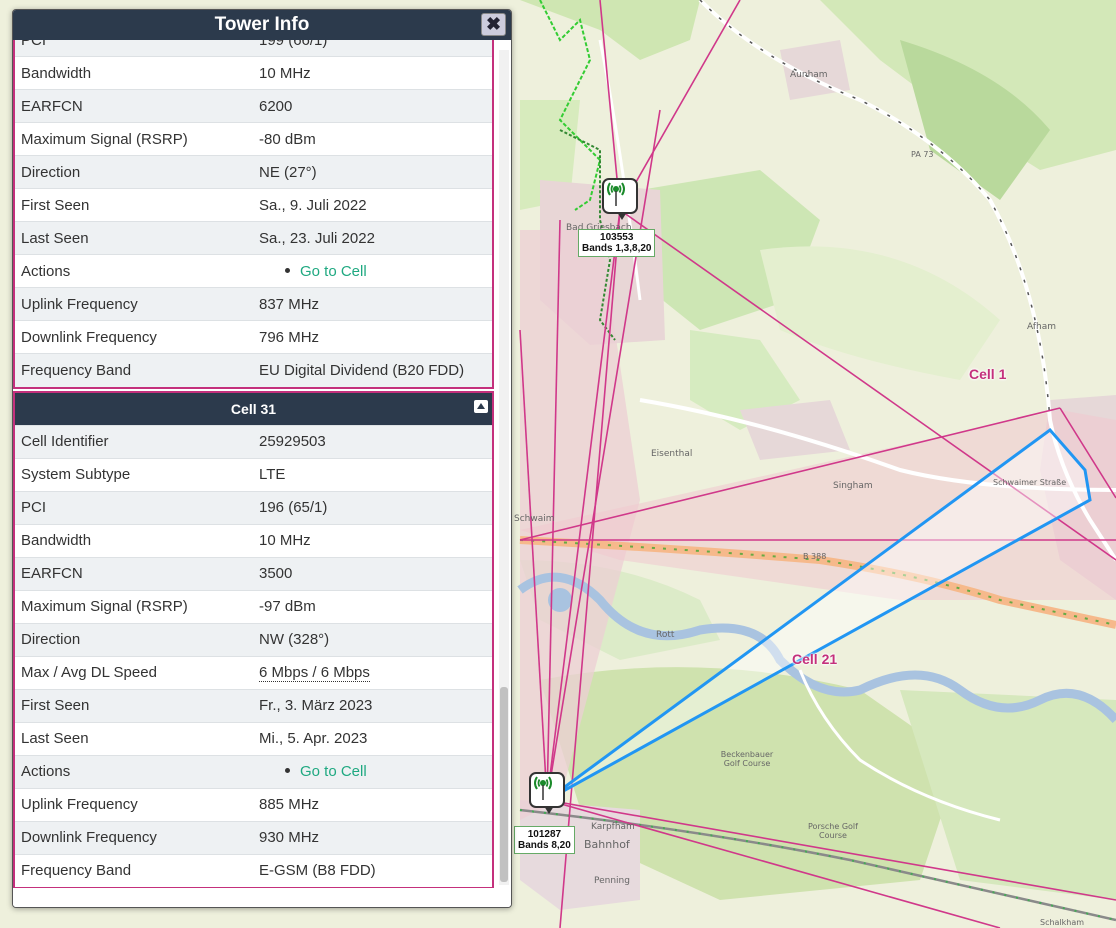  I want to click on place-label: Schwaim, so click(534, 519).